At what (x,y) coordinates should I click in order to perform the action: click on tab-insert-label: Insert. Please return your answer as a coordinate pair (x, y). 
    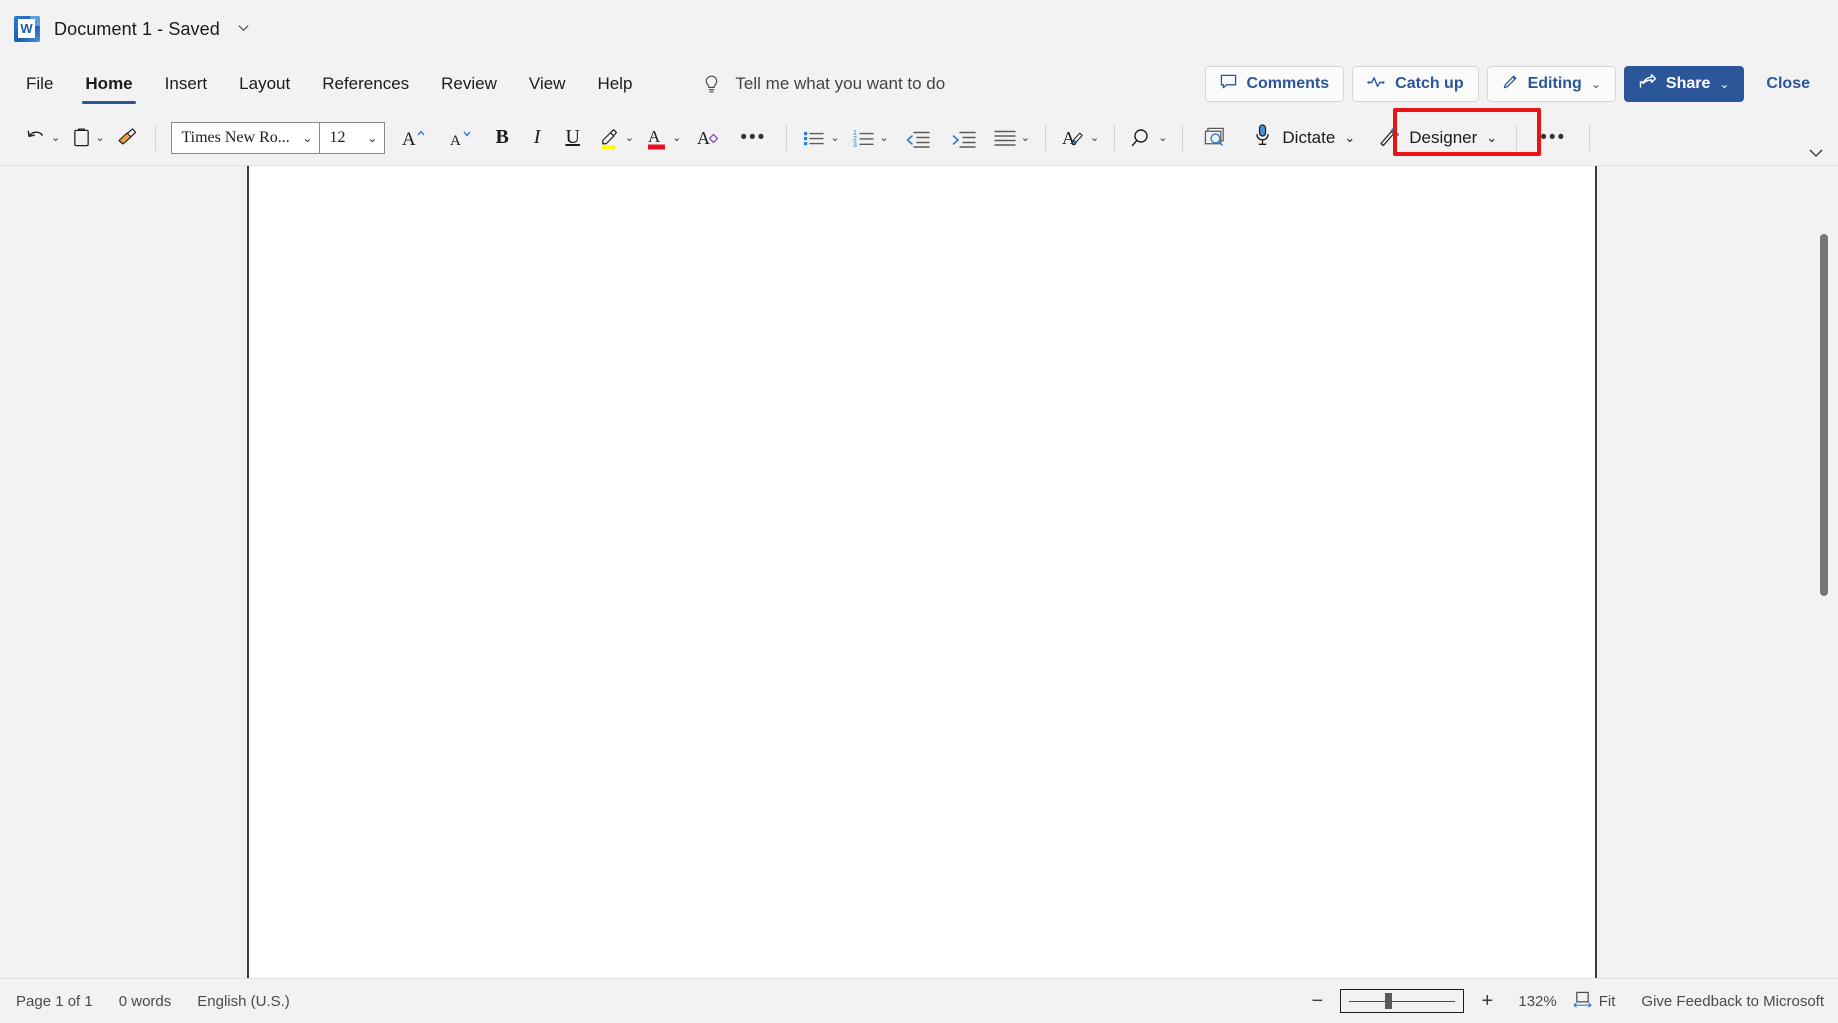
    Looking at the image, I should click on (186, 83).